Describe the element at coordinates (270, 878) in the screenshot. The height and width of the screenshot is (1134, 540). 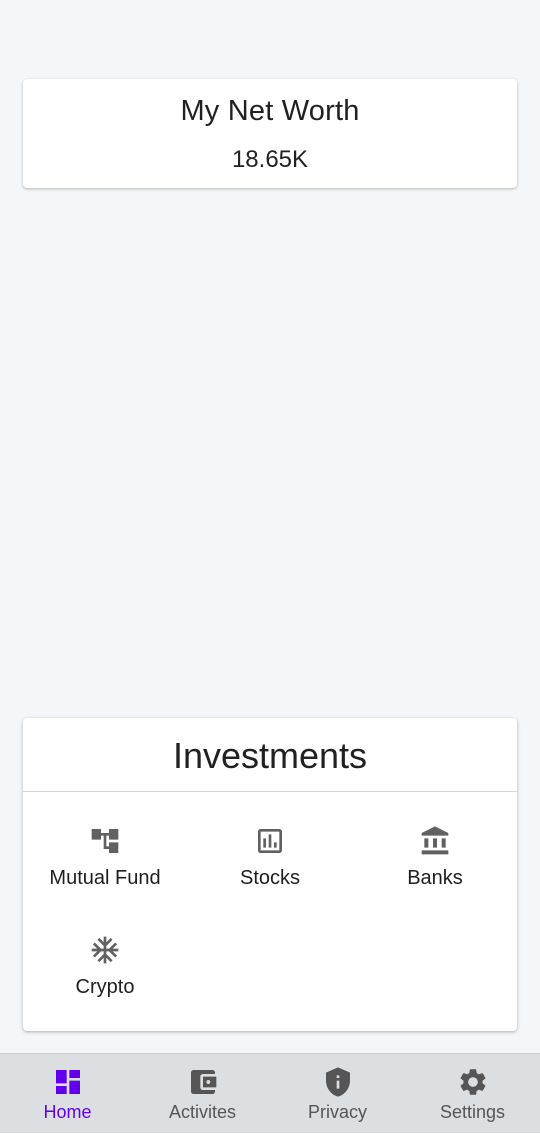
I see `investment-label: Stocks` at that location.